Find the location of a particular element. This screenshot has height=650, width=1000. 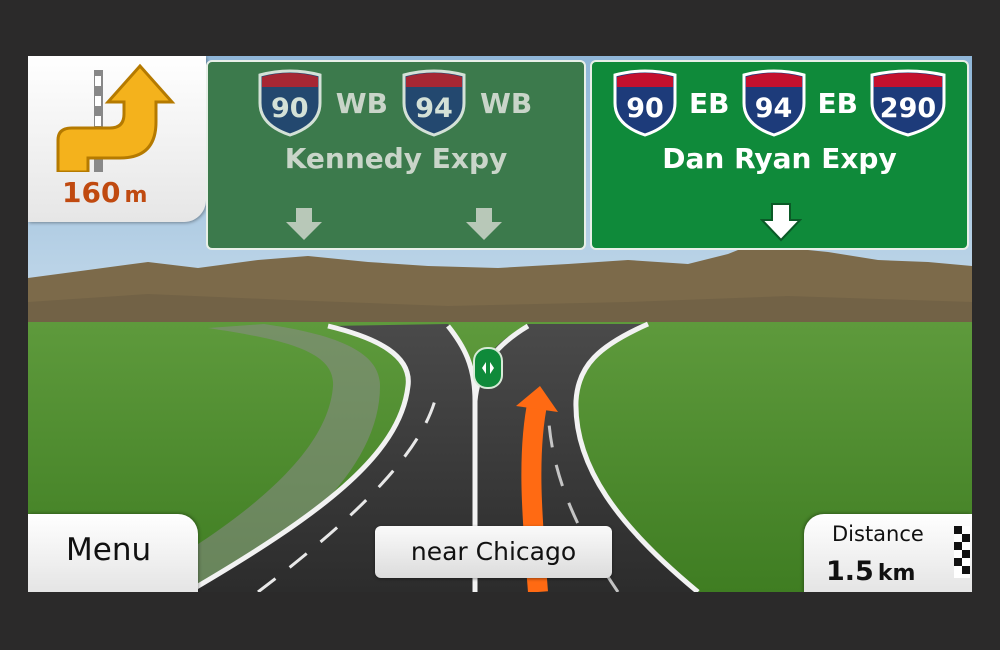

road-name: Dan Ryan Expy is located at coordinates (779, 158).